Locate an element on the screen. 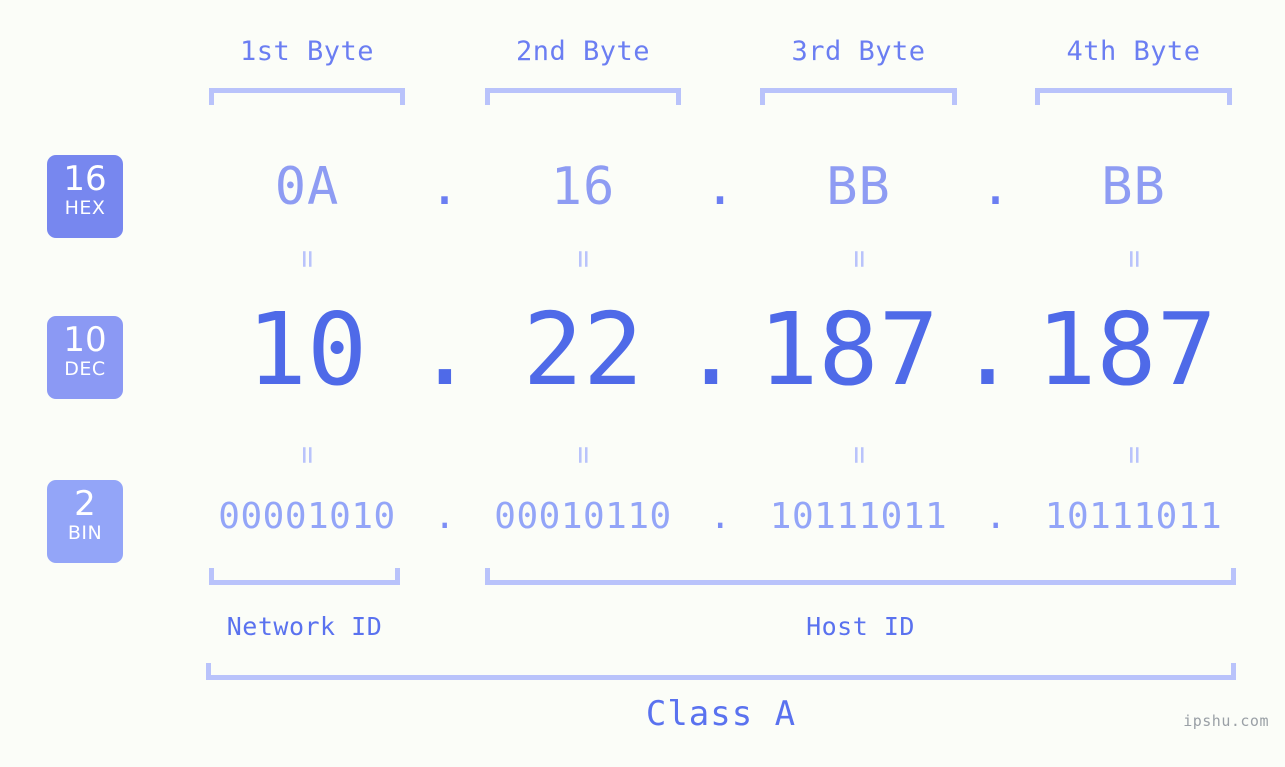  dec-octet-1: 10 is located at coordinates (307, 349).